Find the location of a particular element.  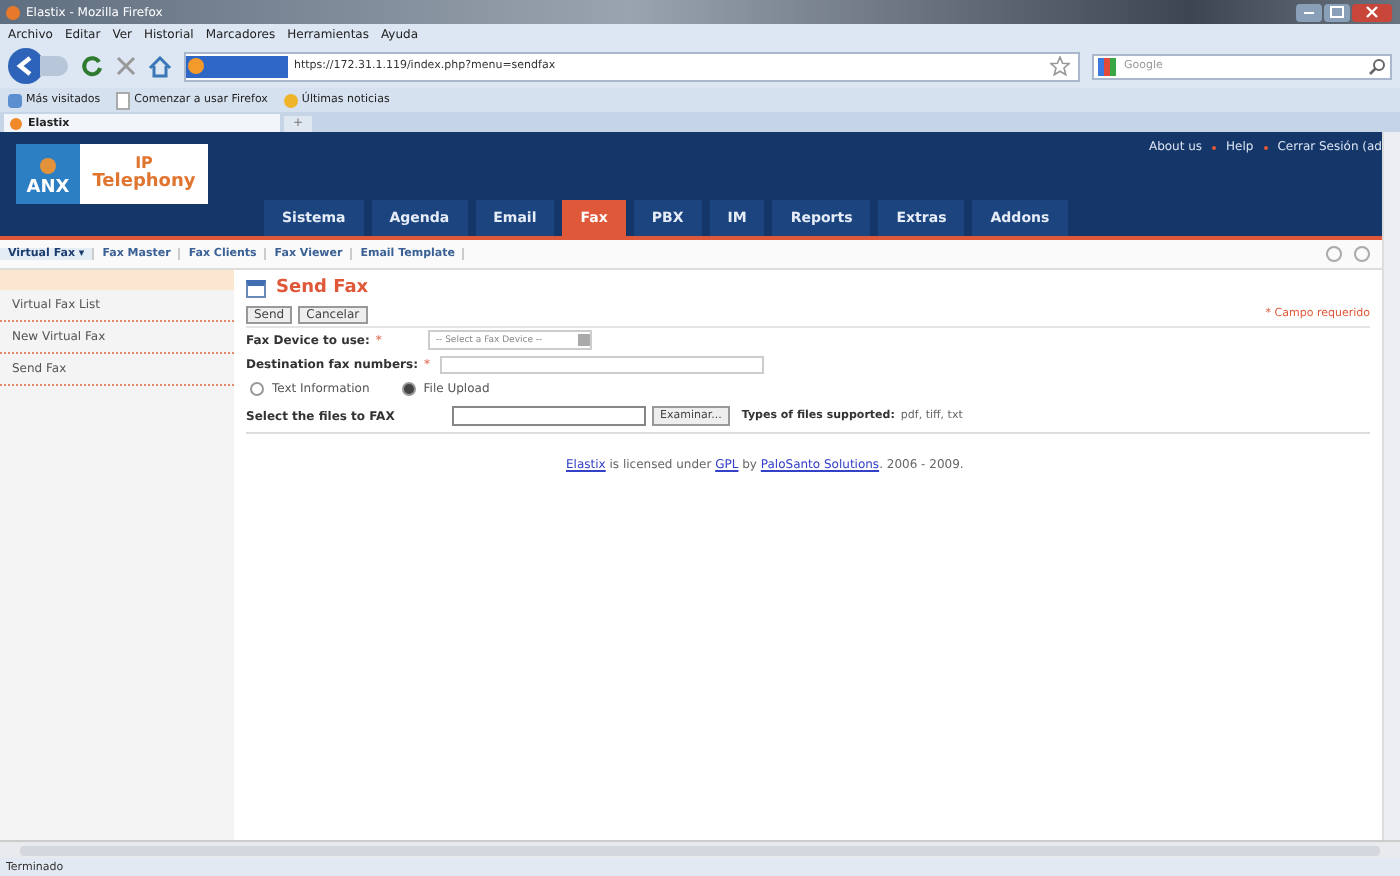

page-title: Send Fax is located at coordinates (322, 288).